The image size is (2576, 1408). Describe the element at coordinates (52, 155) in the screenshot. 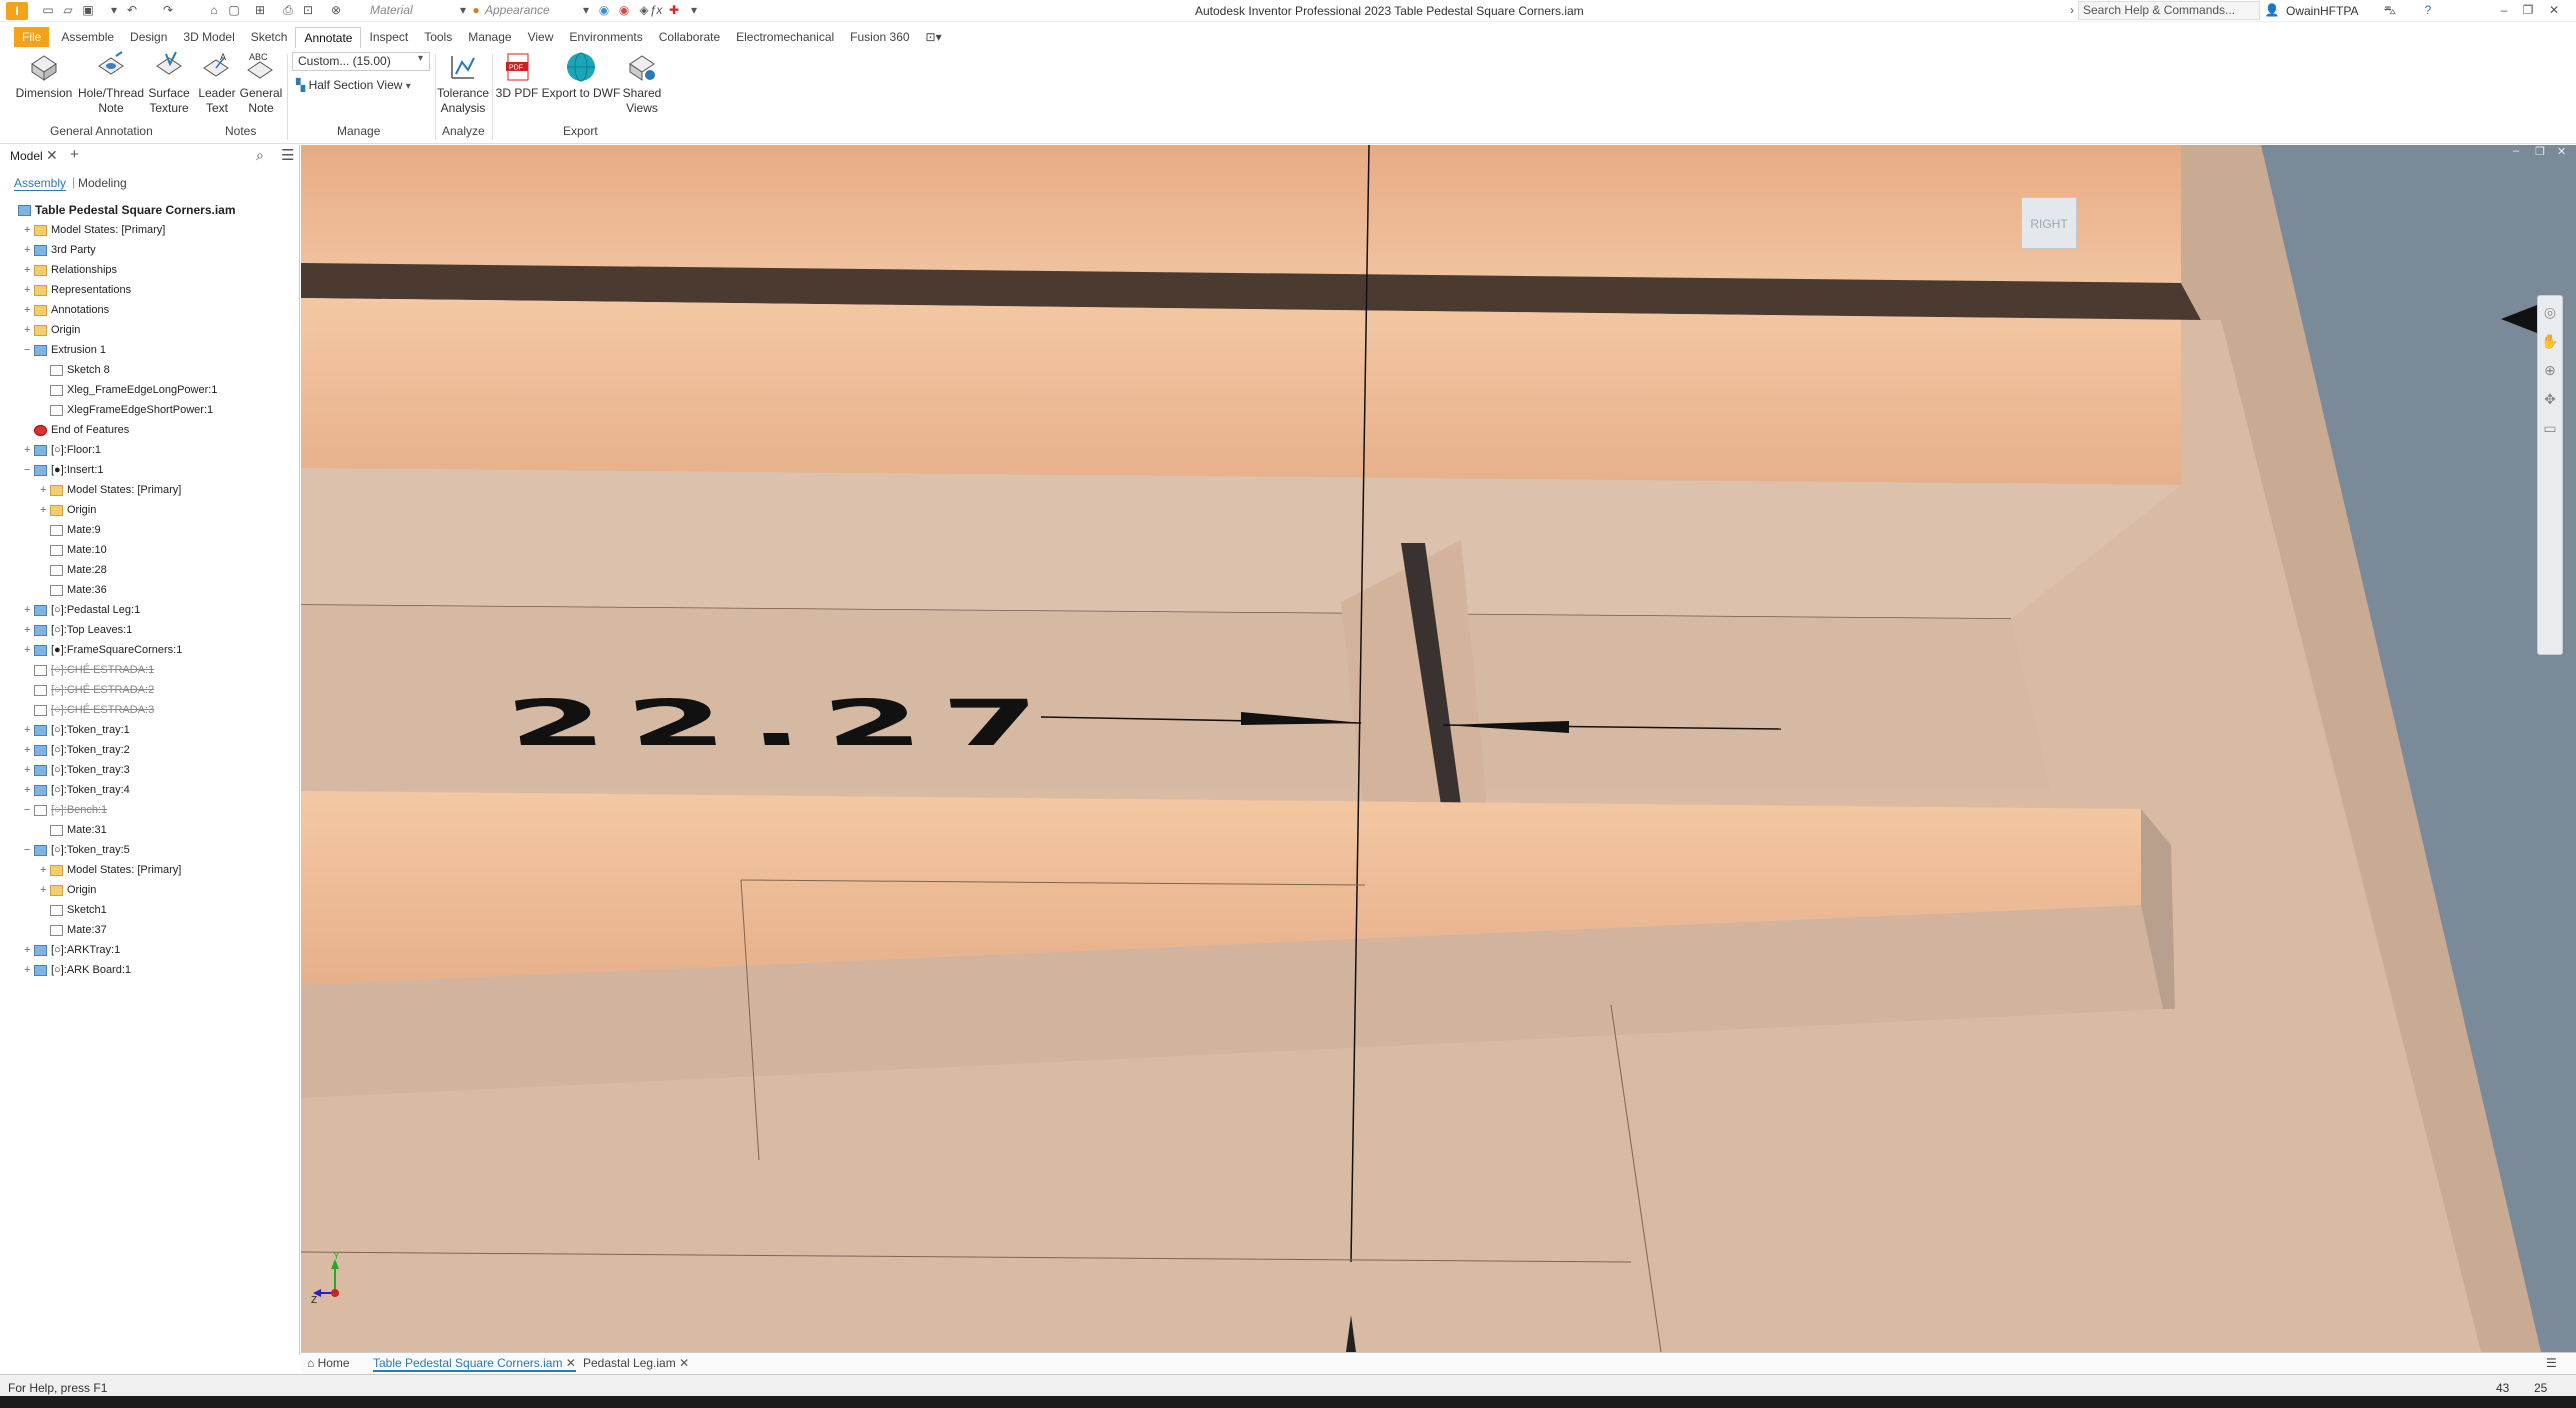

I see `browser-tab-close-icon: ✕` at that location.